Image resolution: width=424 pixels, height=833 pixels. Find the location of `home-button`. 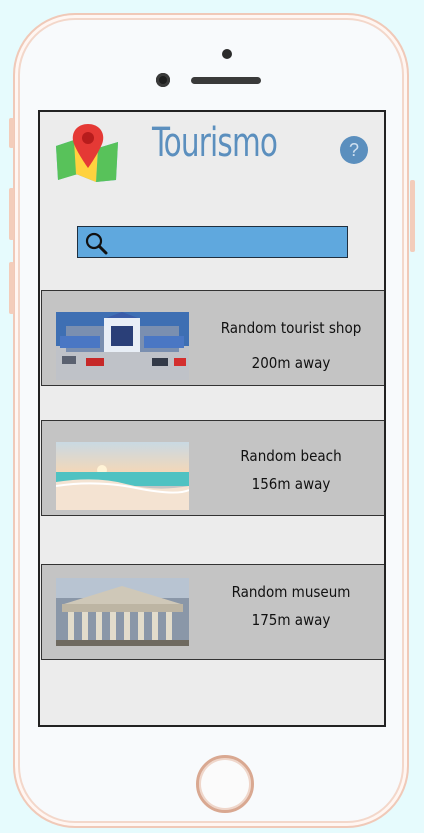

home-button is located at coordinates (225, 784).